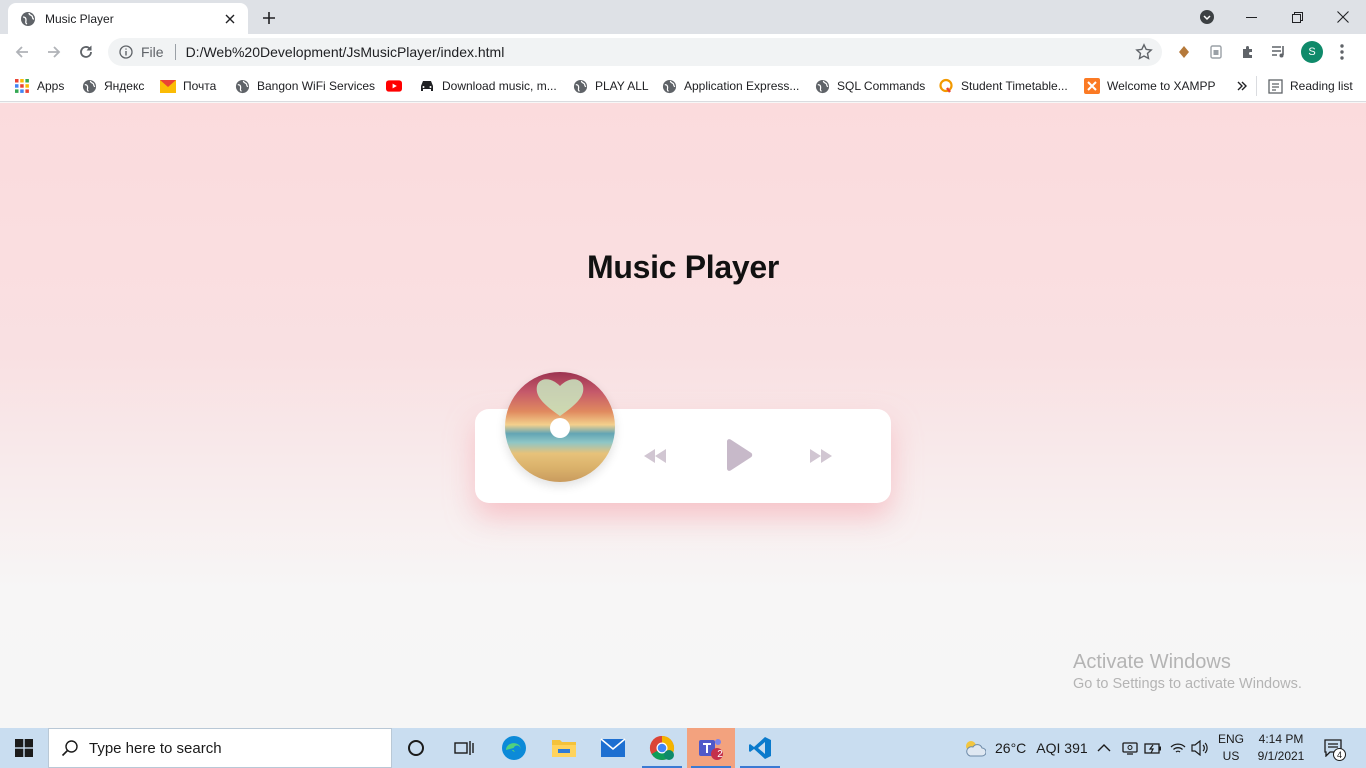 The height and width of the screenshot is (768, 1366). What do you see at coordinates (560, 397) in the screenshot?
I see `heart-shape-icon` at bounding box center [560, 397].